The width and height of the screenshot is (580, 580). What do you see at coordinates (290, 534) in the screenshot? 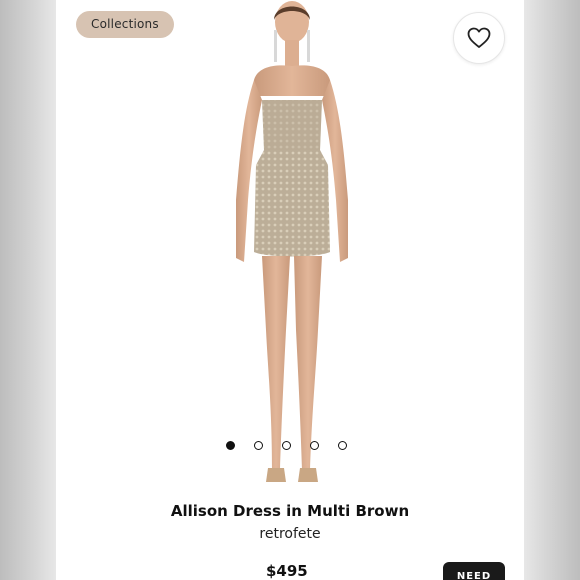
I see `product-brand: retrofete` at bounding box center [290, 534].